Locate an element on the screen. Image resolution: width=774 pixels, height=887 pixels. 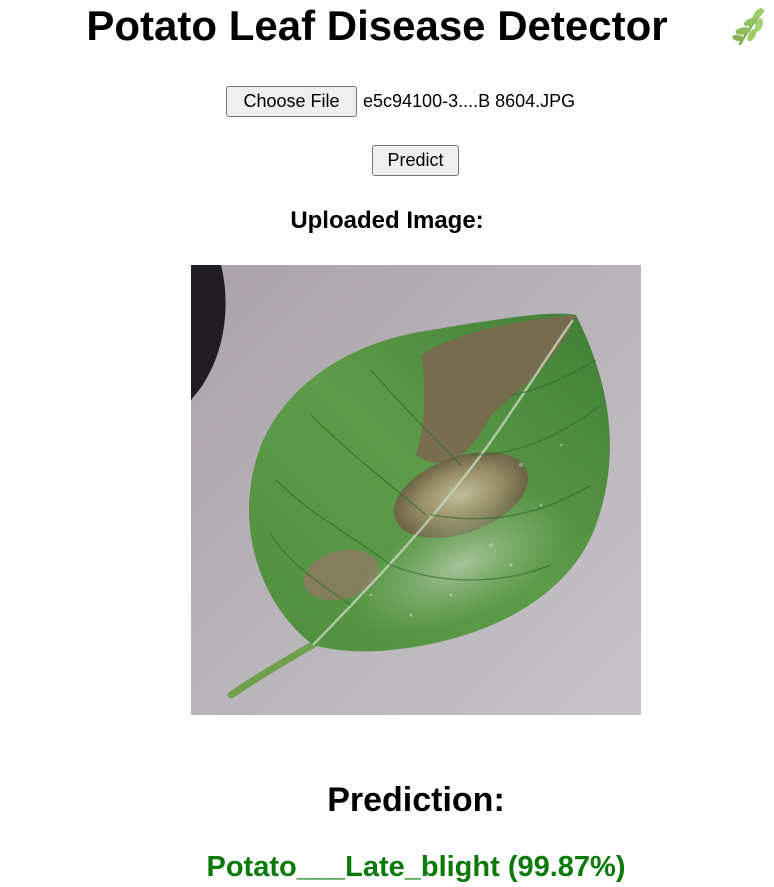
prediction-heading: Prediction: is located at coordinates (416, 800).